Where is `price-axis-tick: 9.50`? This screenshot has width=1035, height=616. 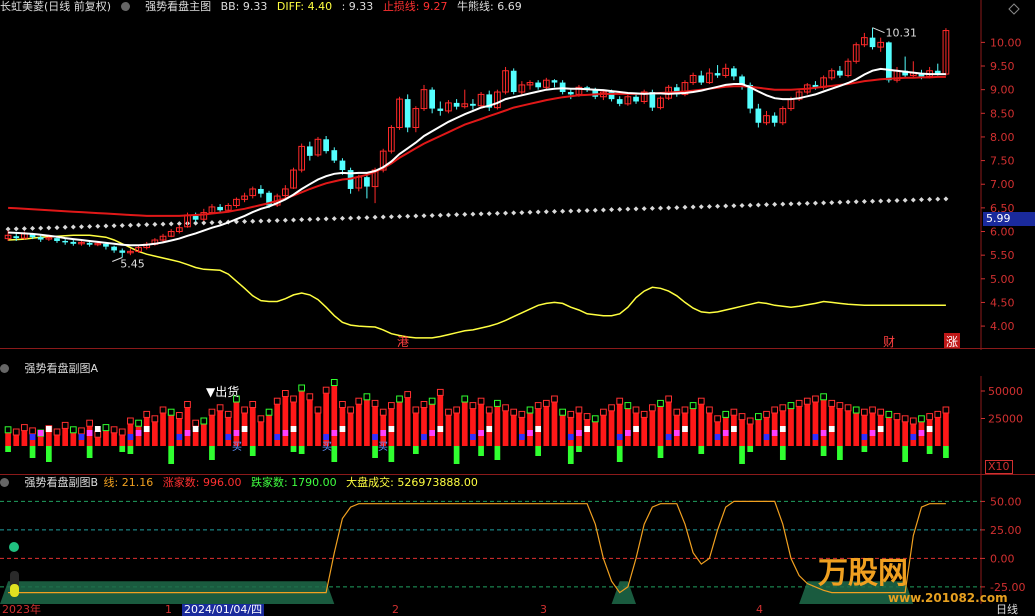 price-axis-tick: 9.50 is located at coordinates (1002, 66).